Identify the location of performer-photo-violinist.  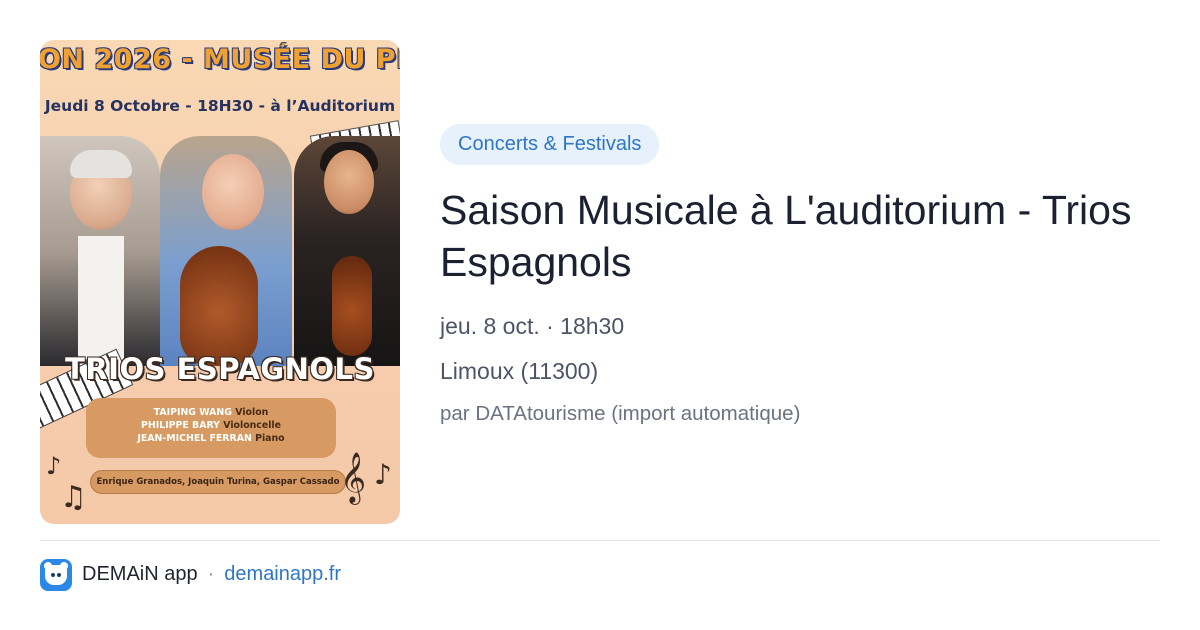
(347, 251).